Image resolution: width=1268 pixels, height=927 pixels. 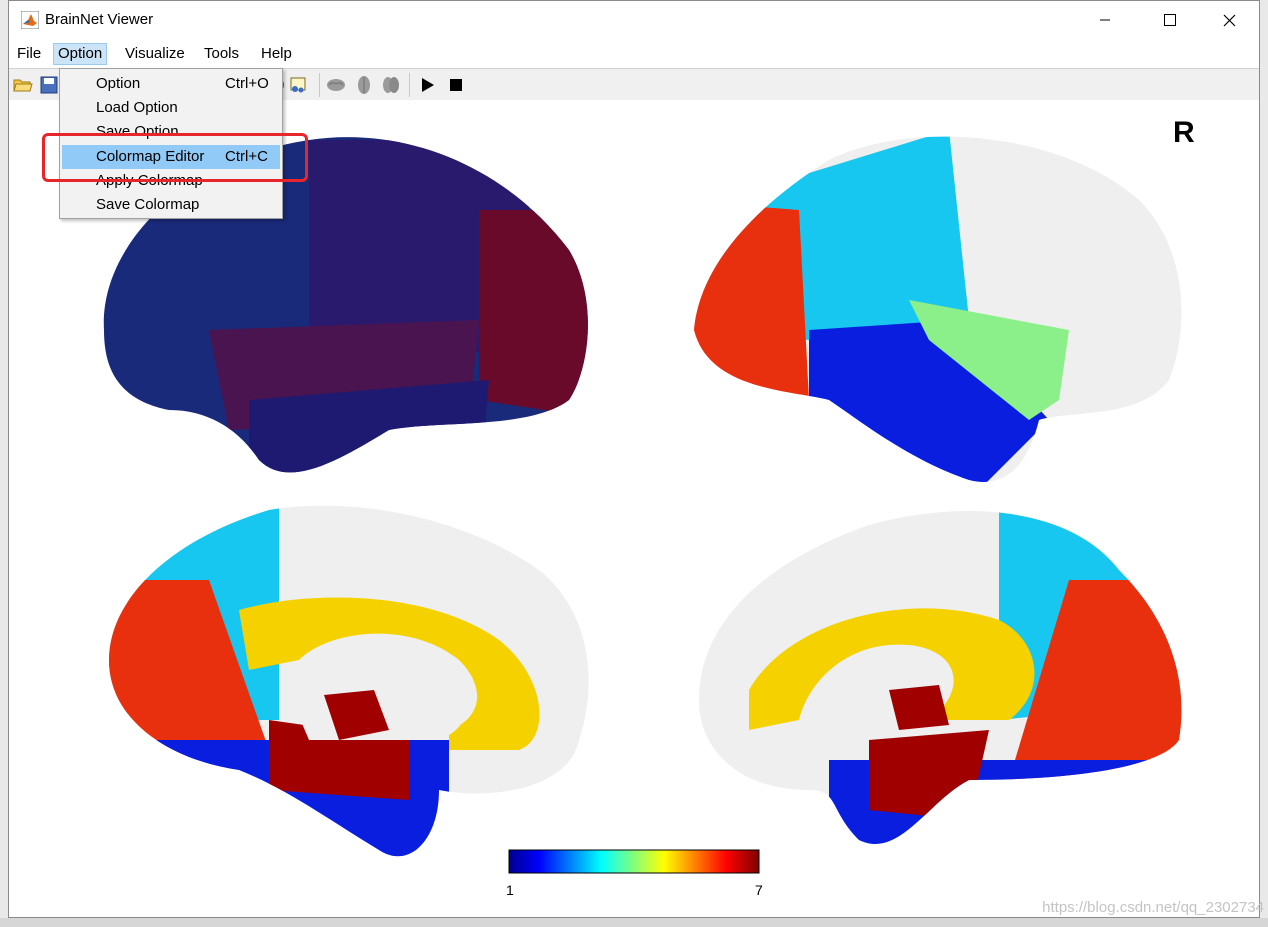 I want to click on play-icon, so click(x=427, y=85).